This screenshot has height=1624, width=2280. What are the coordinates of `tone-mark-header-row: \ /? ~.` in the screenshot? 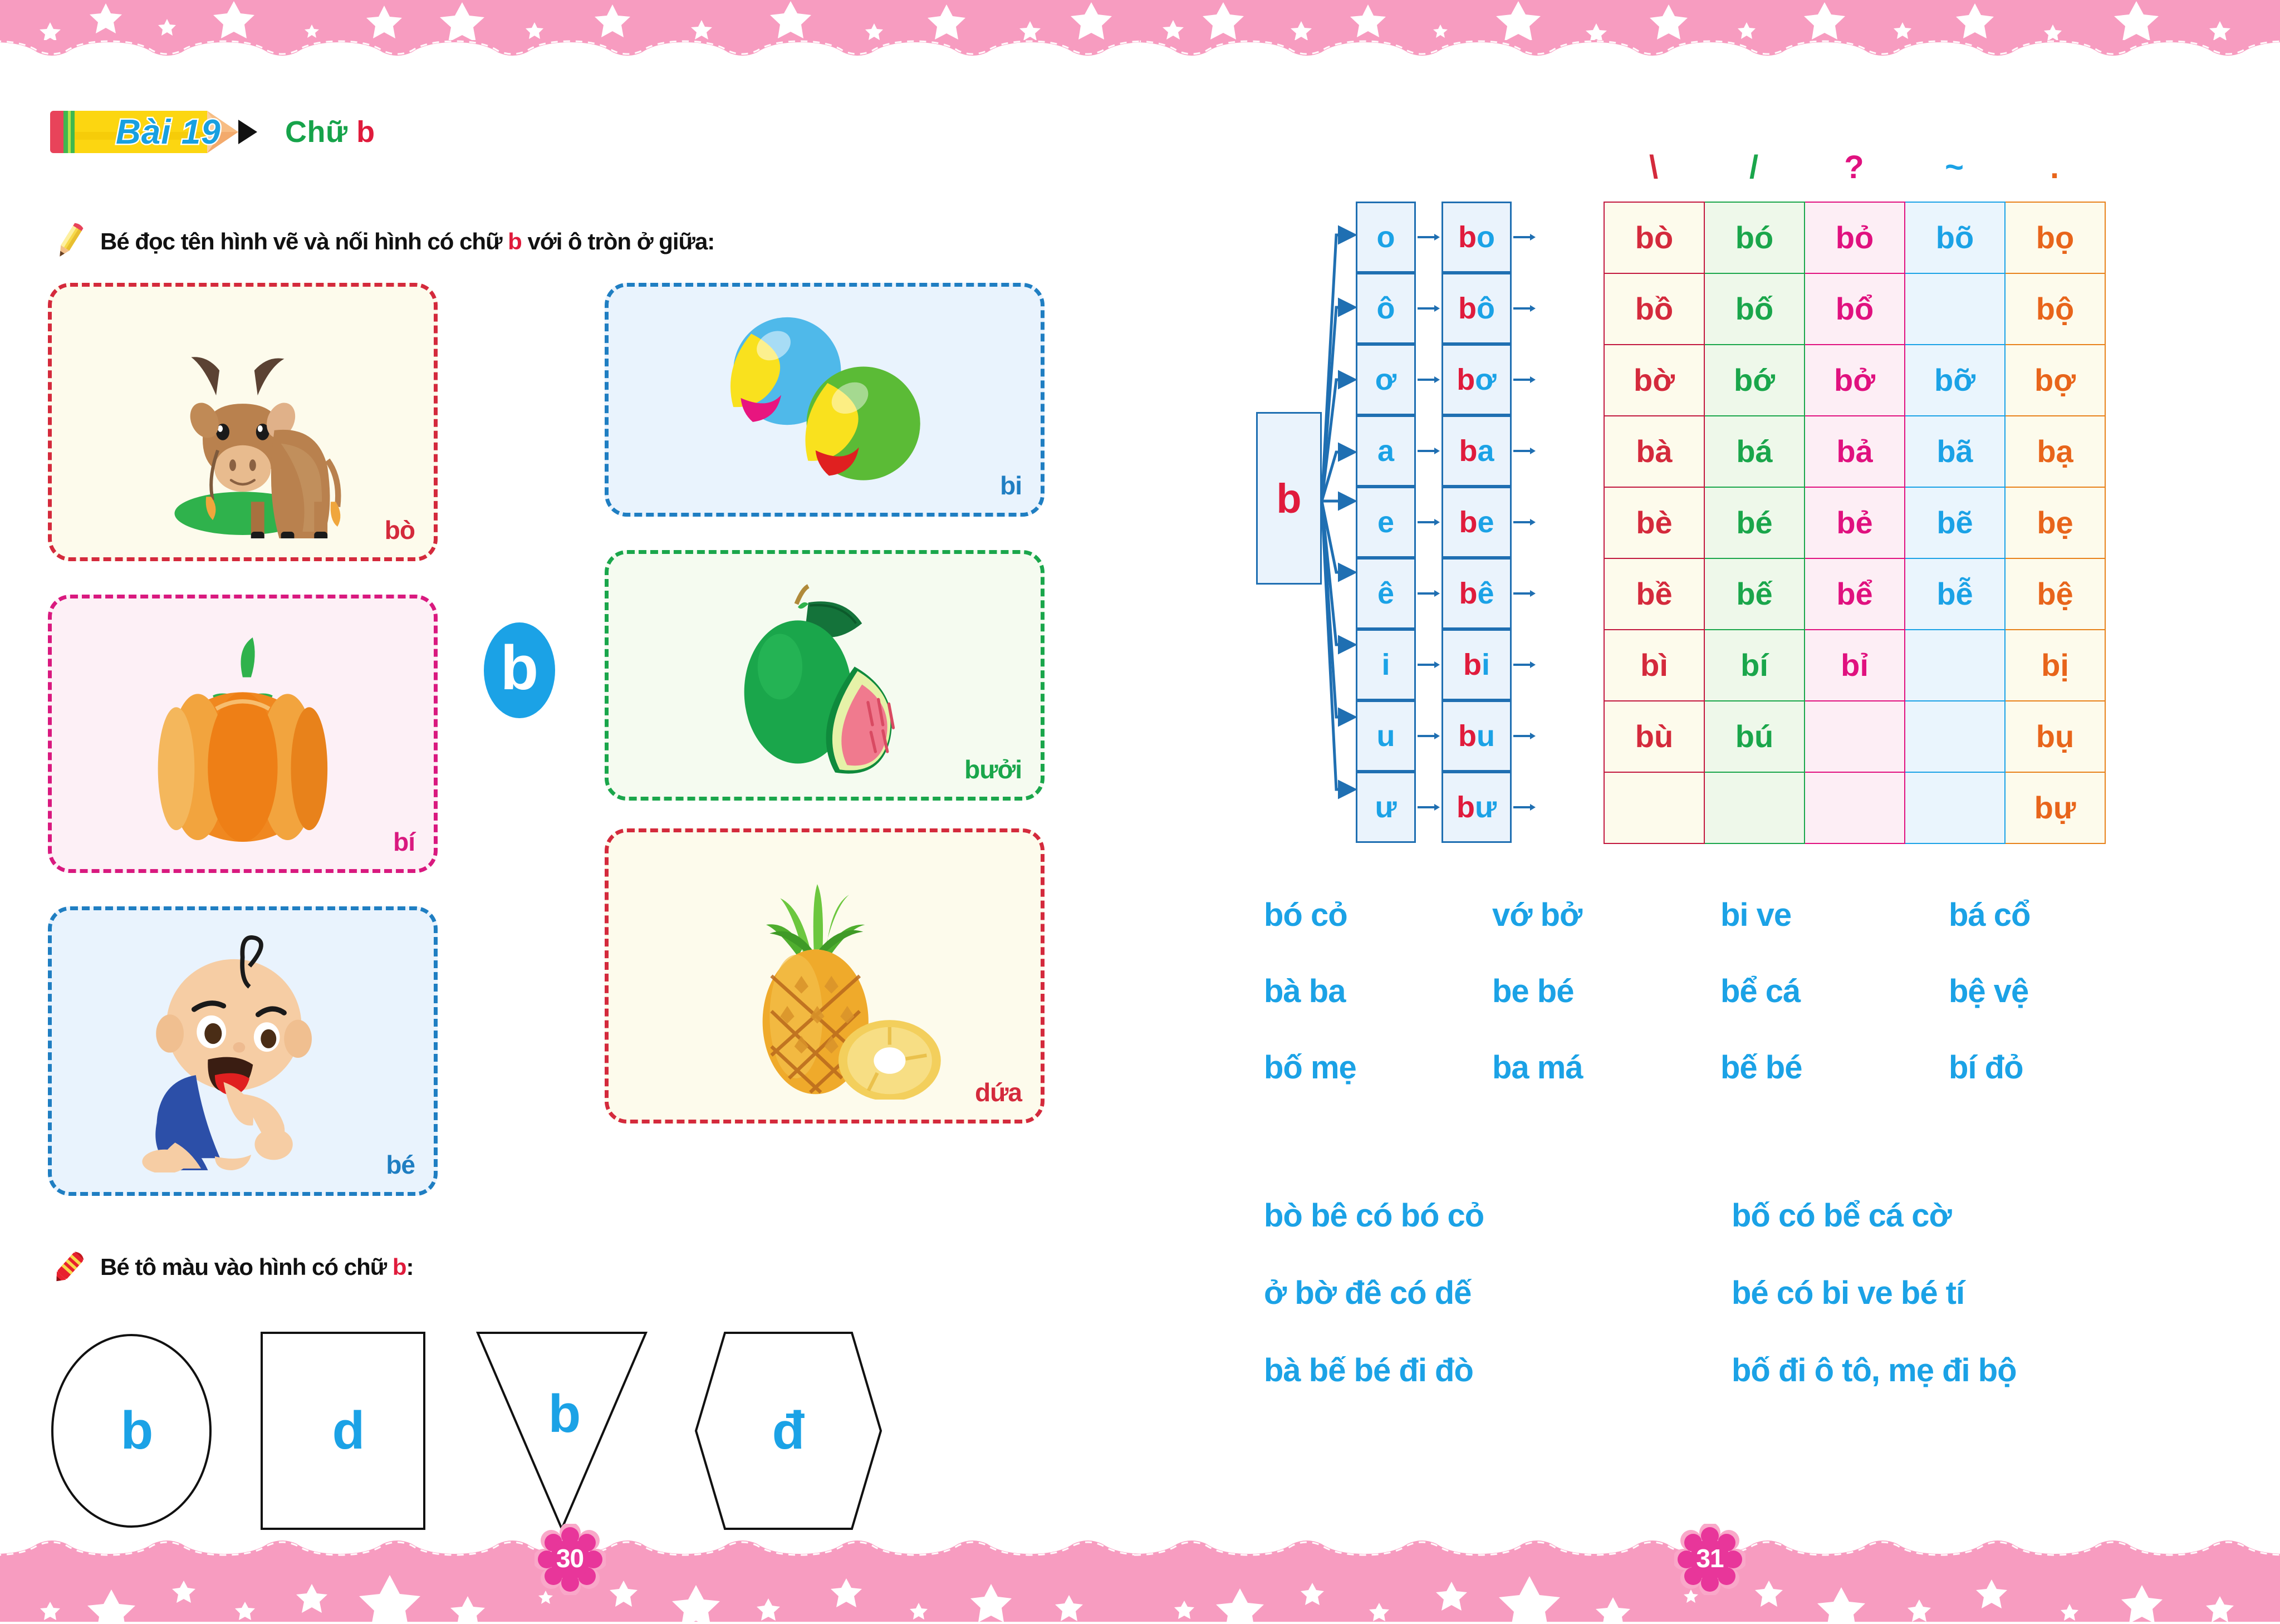 It's located at (1854, 167).